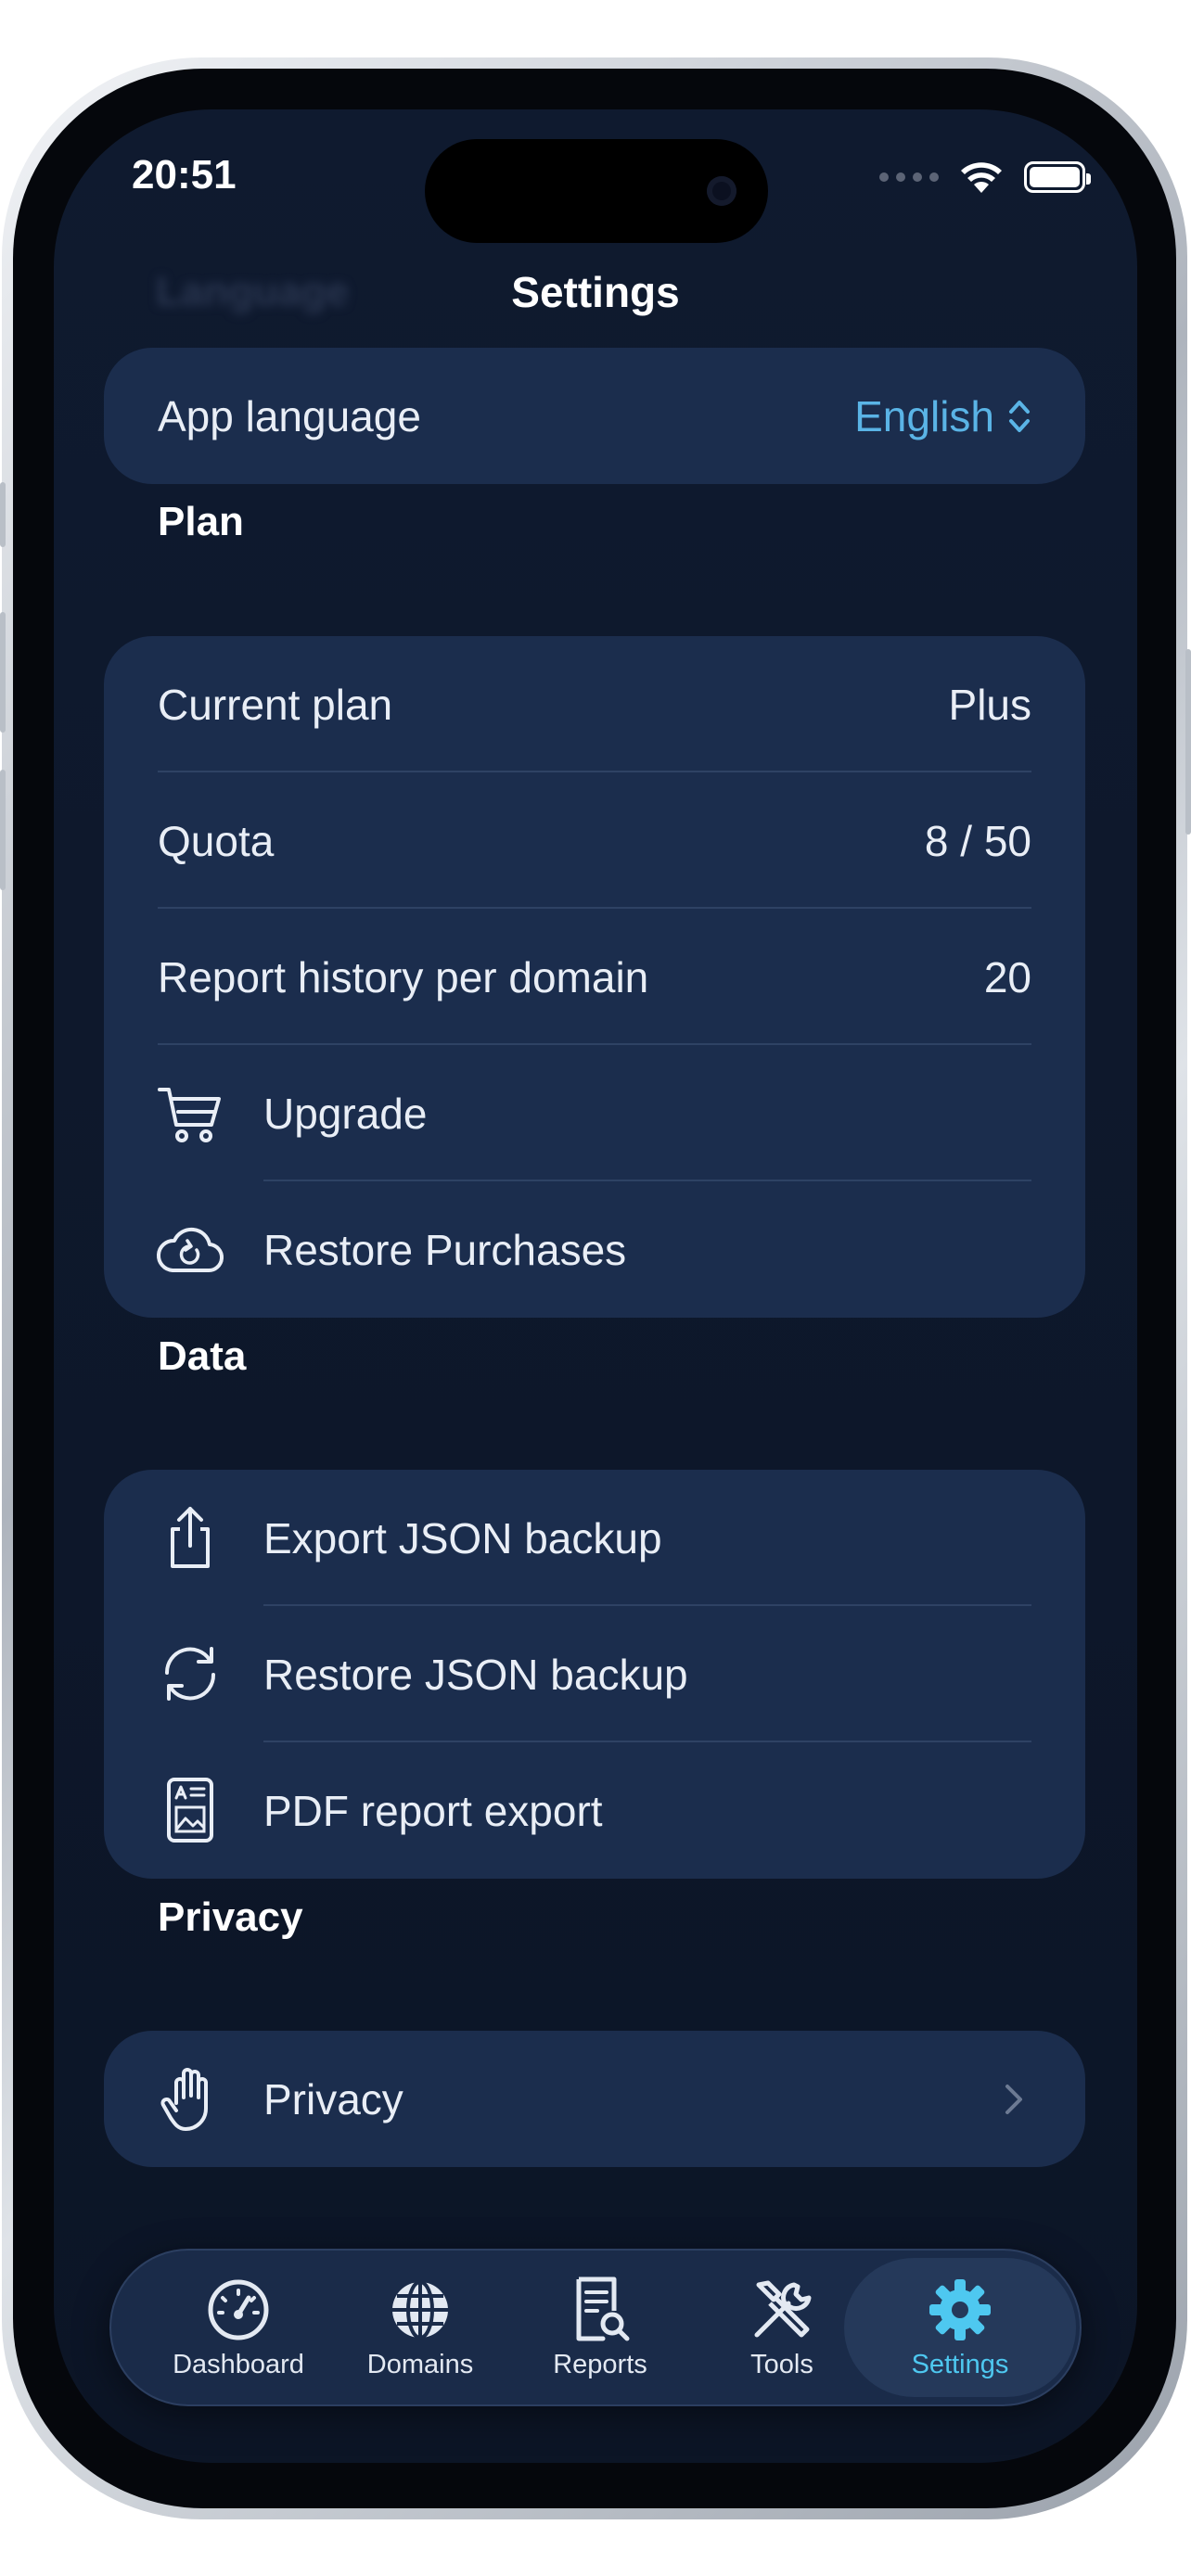  What do you see at coordinates (238, 2364) in the screenshot?
I see `tab-label: Dashboard` at bounding box center [238, 2364].